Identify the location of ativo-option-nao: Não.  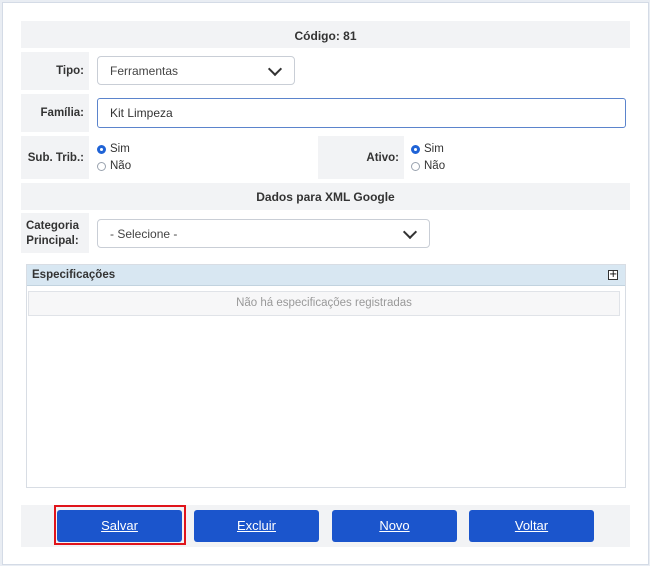
(428, 166).